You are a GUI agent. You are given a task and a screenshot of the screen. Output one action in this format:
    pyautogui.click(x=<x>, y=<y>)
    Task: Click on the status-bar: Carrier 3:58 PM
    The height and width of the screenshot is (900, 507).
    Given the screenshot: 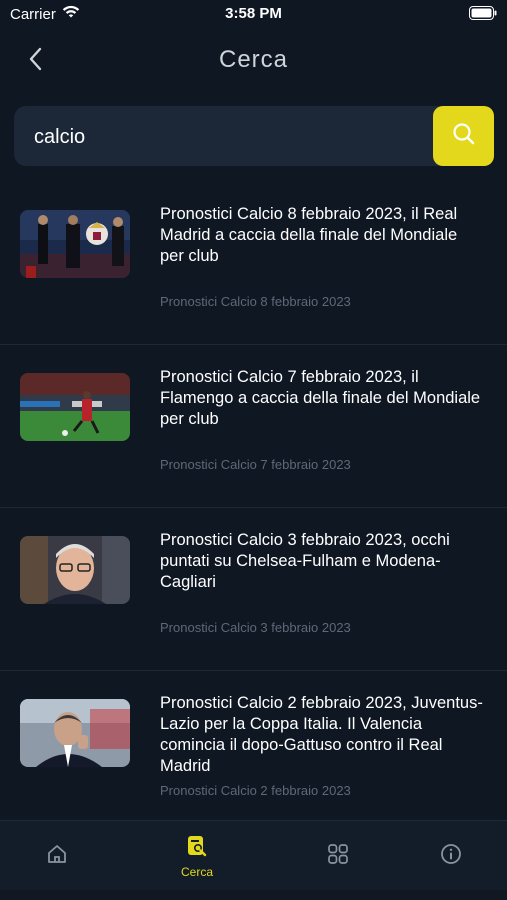 What is the action you would take?
    pyautogui.click(x=253, y=14)
    